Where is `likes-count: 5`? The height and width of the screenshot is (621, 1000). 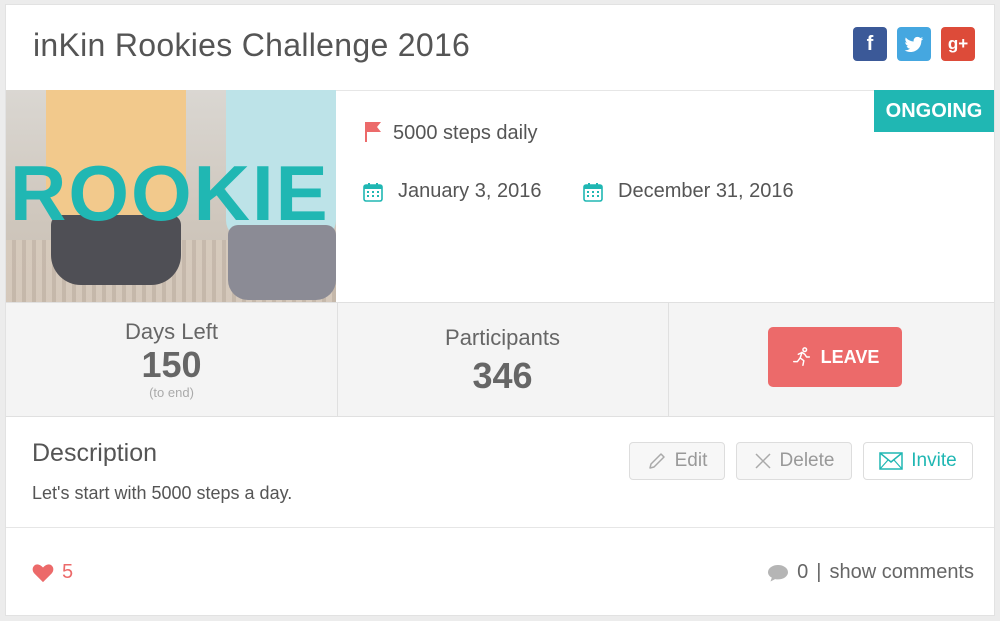 likes-count: 5 is located at coordinates (68, 572).